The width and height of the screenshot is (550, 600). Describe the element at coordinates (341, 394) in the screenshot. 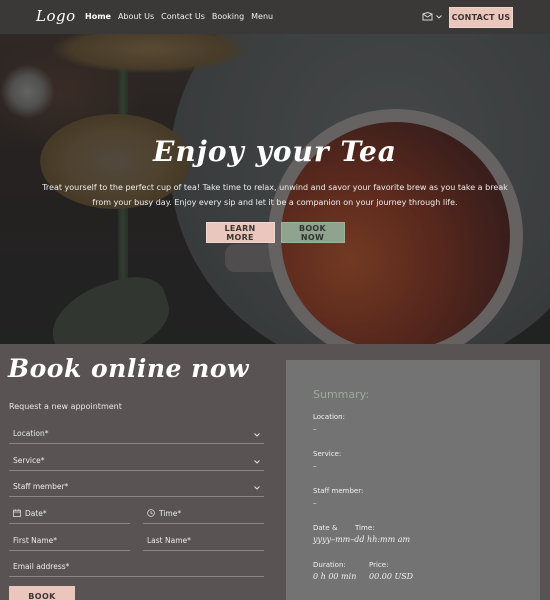

I see `summary-title: Summary:` at that location.